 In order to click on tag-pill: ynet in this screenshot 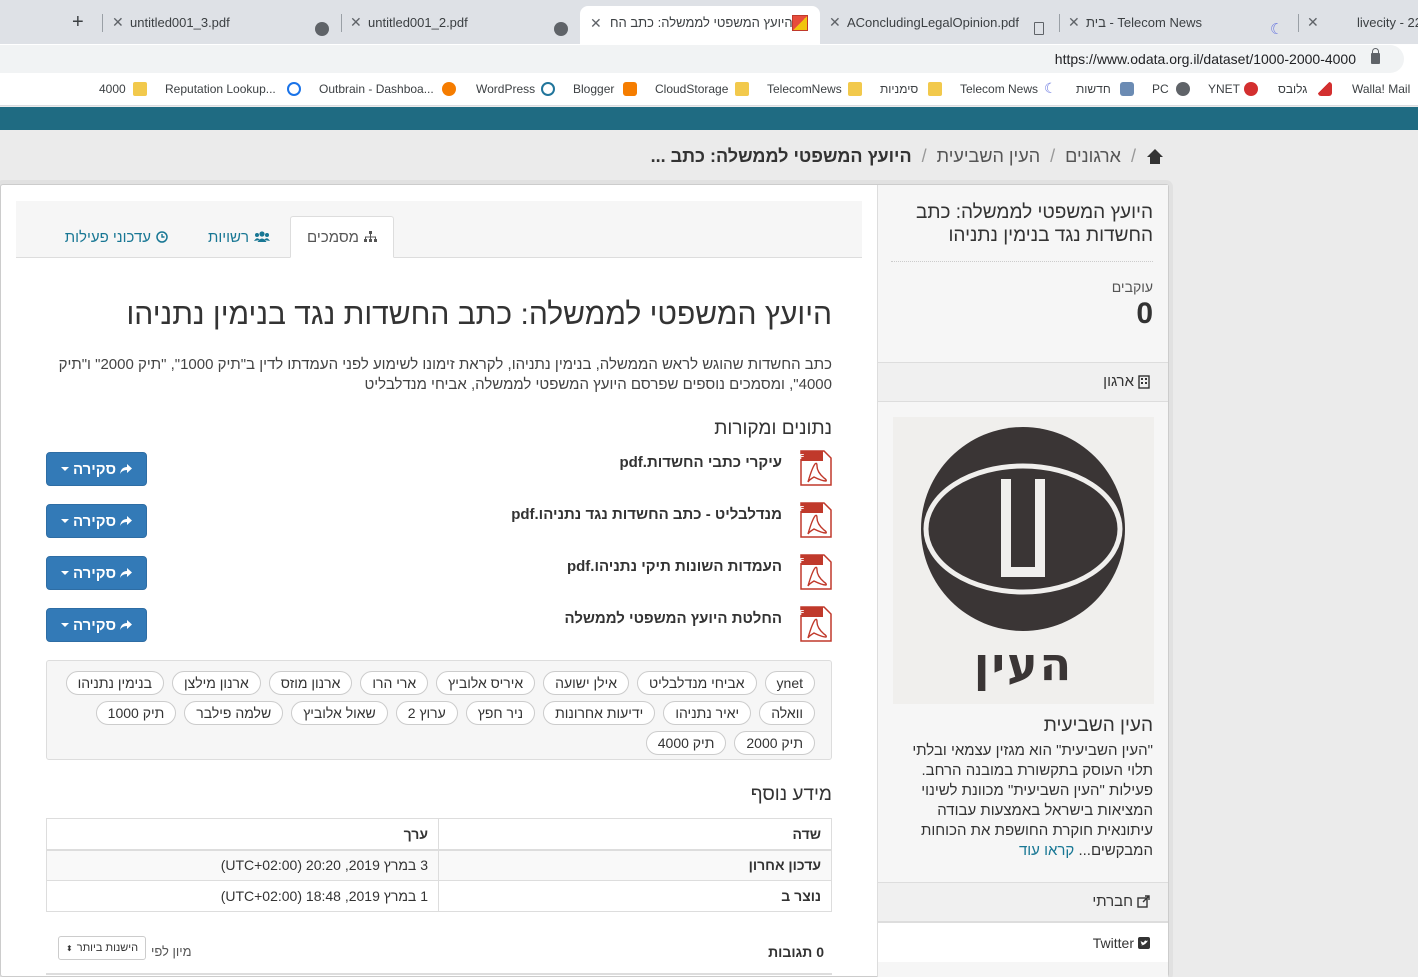, I will do `click(789, 683)`.